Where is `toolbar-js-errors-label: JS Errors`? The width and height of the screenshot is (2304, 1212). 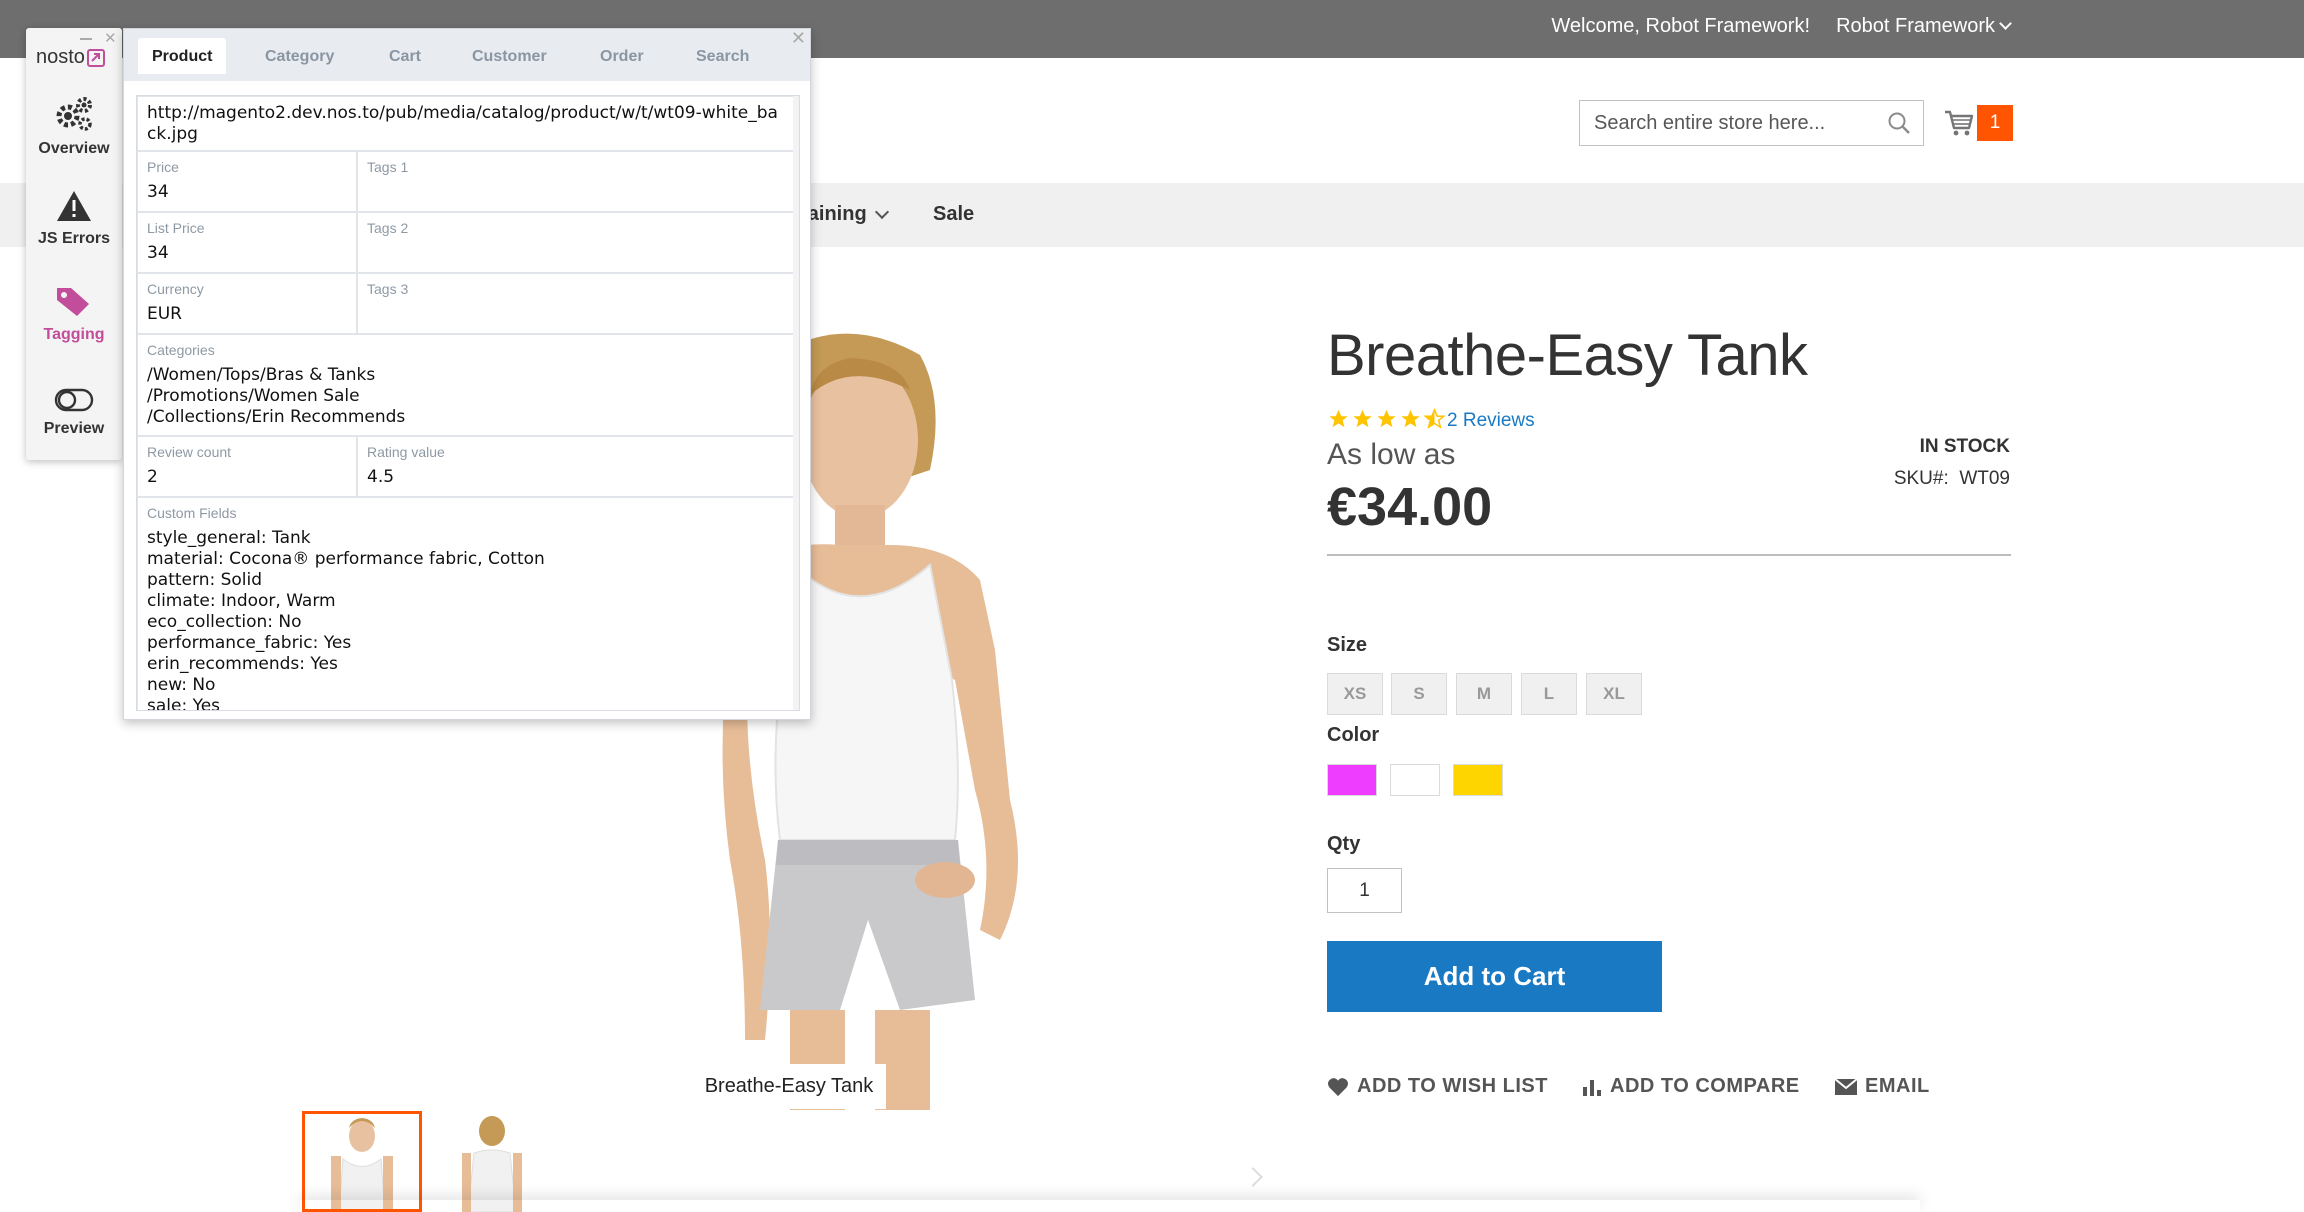 toolbar-js-errors-label: JS Errors is located at coordinates (74, 238).